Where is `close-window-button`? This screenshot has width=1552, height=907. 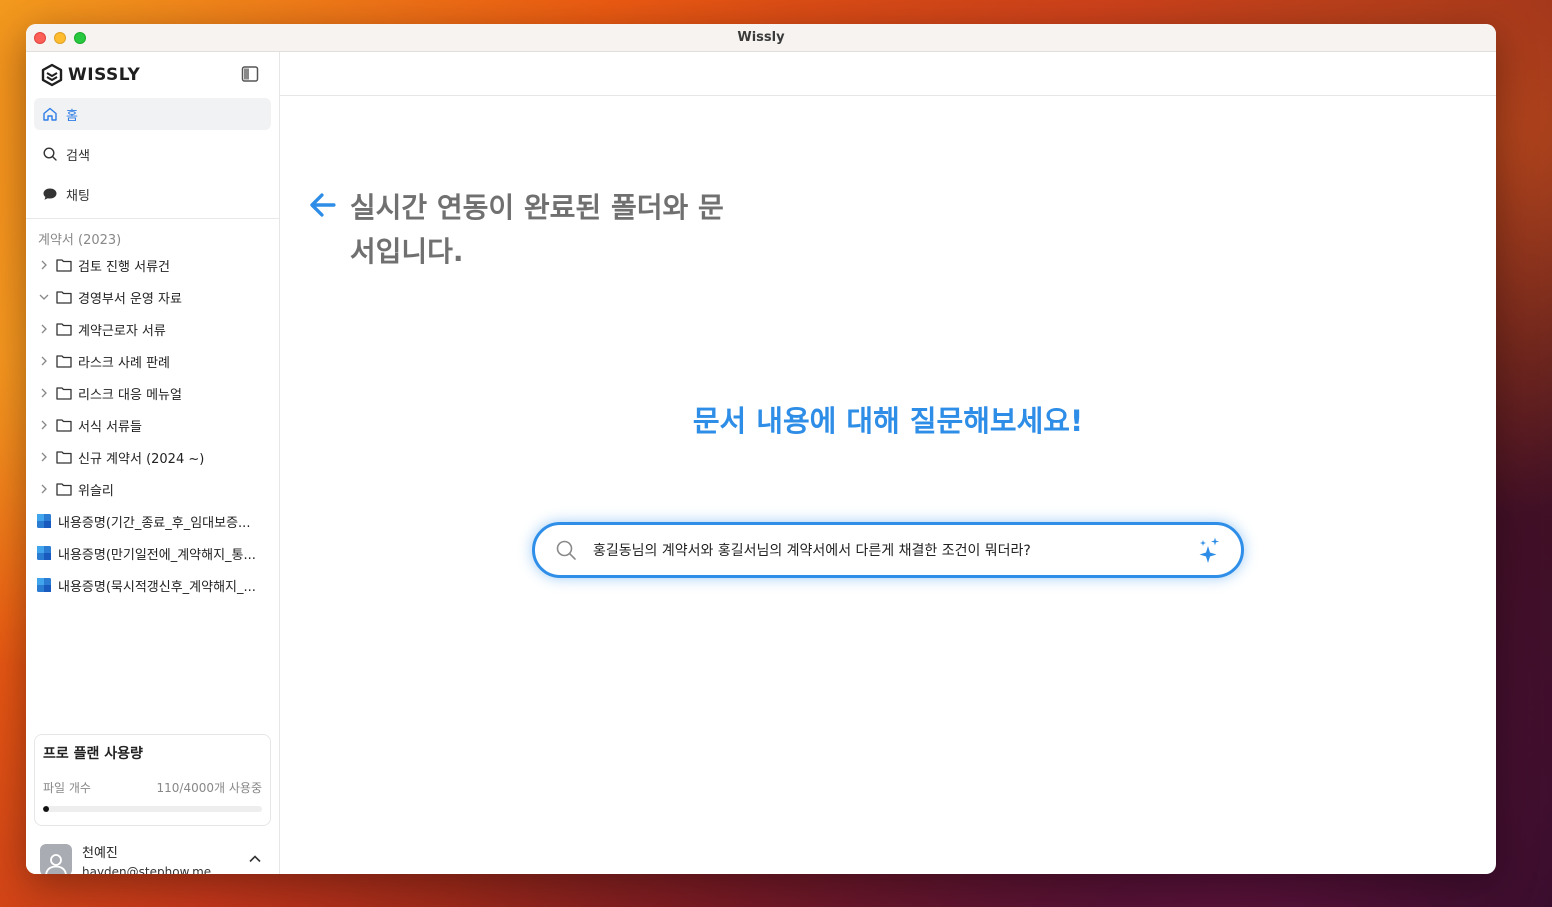 close-window-button is located at coordinates (40, 38).